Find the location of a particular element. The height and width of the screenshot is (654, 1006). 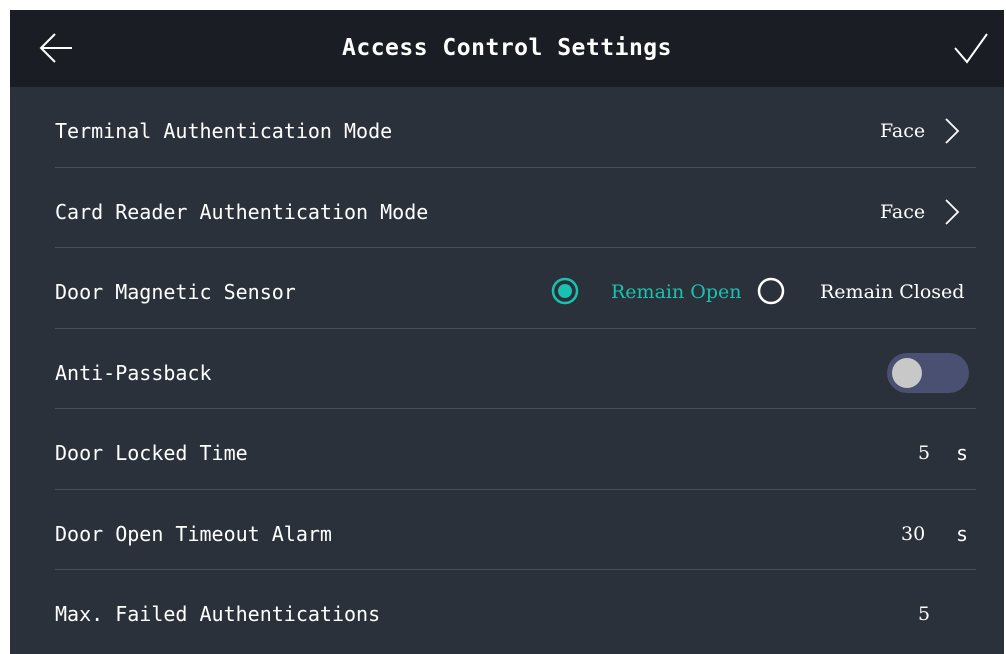

card-reader-auth-mode-row: Card Reader Authentication Mode Face is located at coordinates (507, 208).